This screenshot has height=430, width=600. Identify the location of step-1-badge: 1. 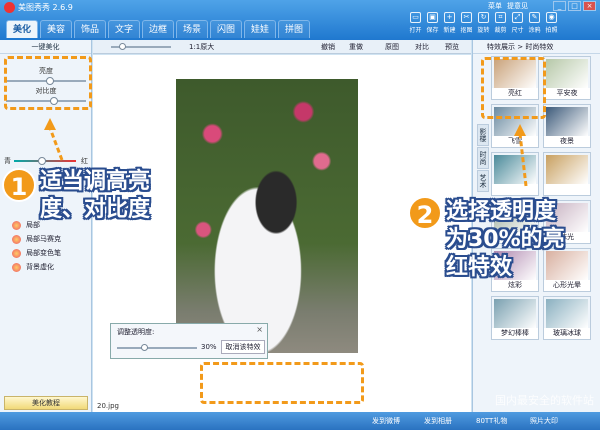
(19, 185).